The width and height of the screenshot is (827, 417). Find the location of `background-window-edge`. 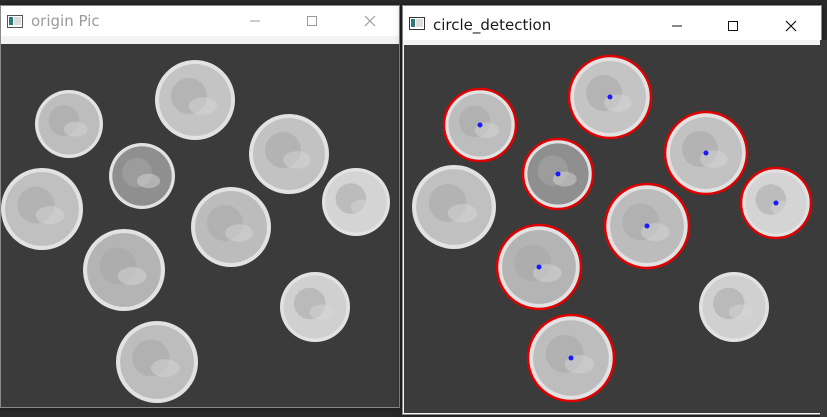

background-window-edge is located at coordinates (823, 228).